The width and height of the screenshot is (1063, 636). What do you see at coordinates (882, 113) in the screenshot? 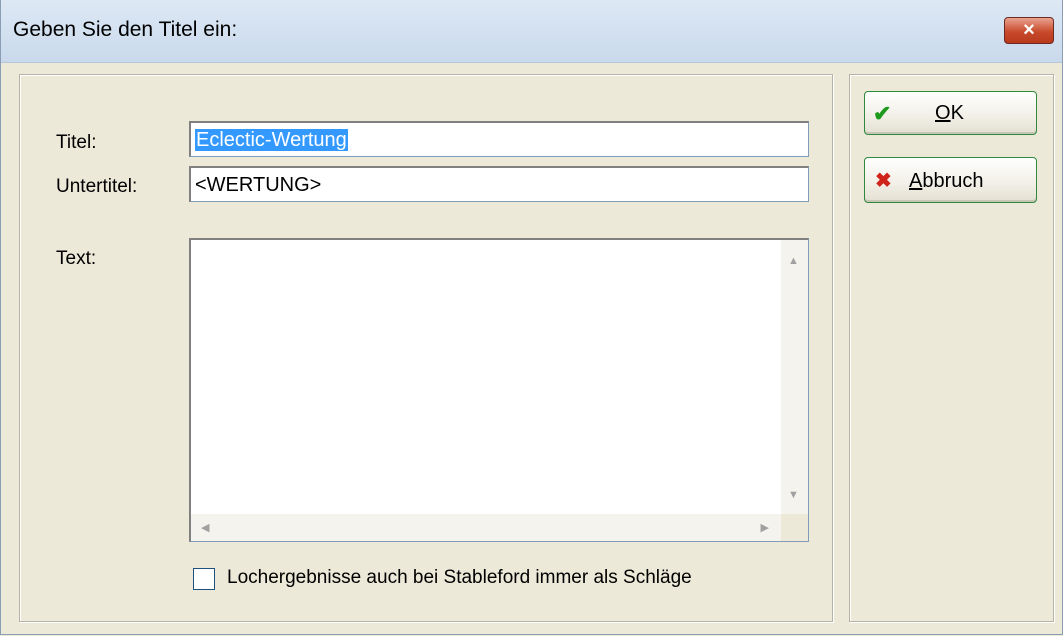
I see `check-icon: ✔` at bounding box center [882, 113].